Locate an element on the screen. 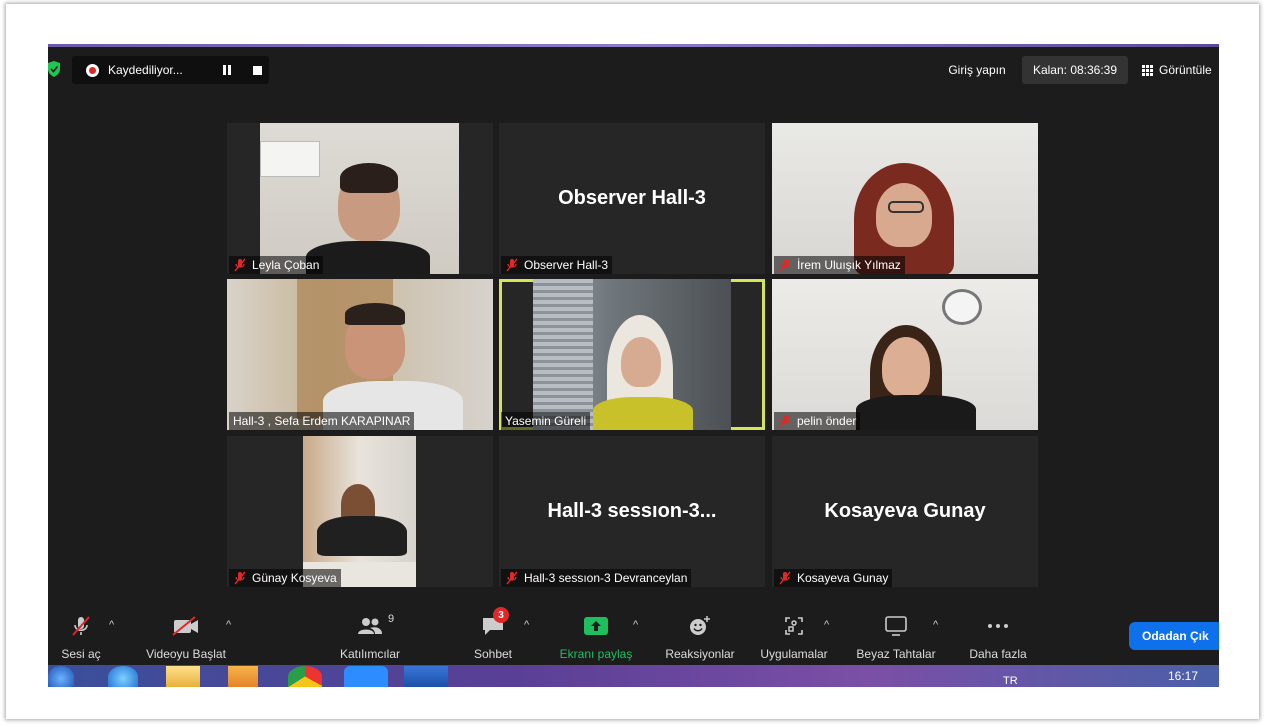  participant-tile: İrem Uluışık Yılmaz is located at coordinates (905, 198).